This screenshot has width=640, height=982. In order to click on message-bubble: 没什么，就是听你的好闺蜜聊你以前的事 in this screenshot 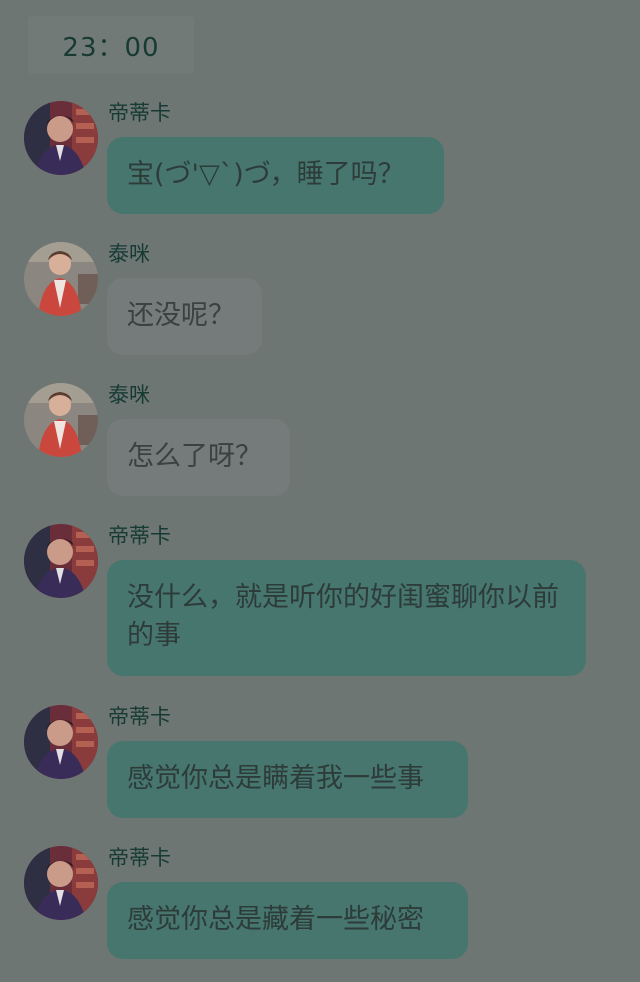, I will do `click(346, 618)`.